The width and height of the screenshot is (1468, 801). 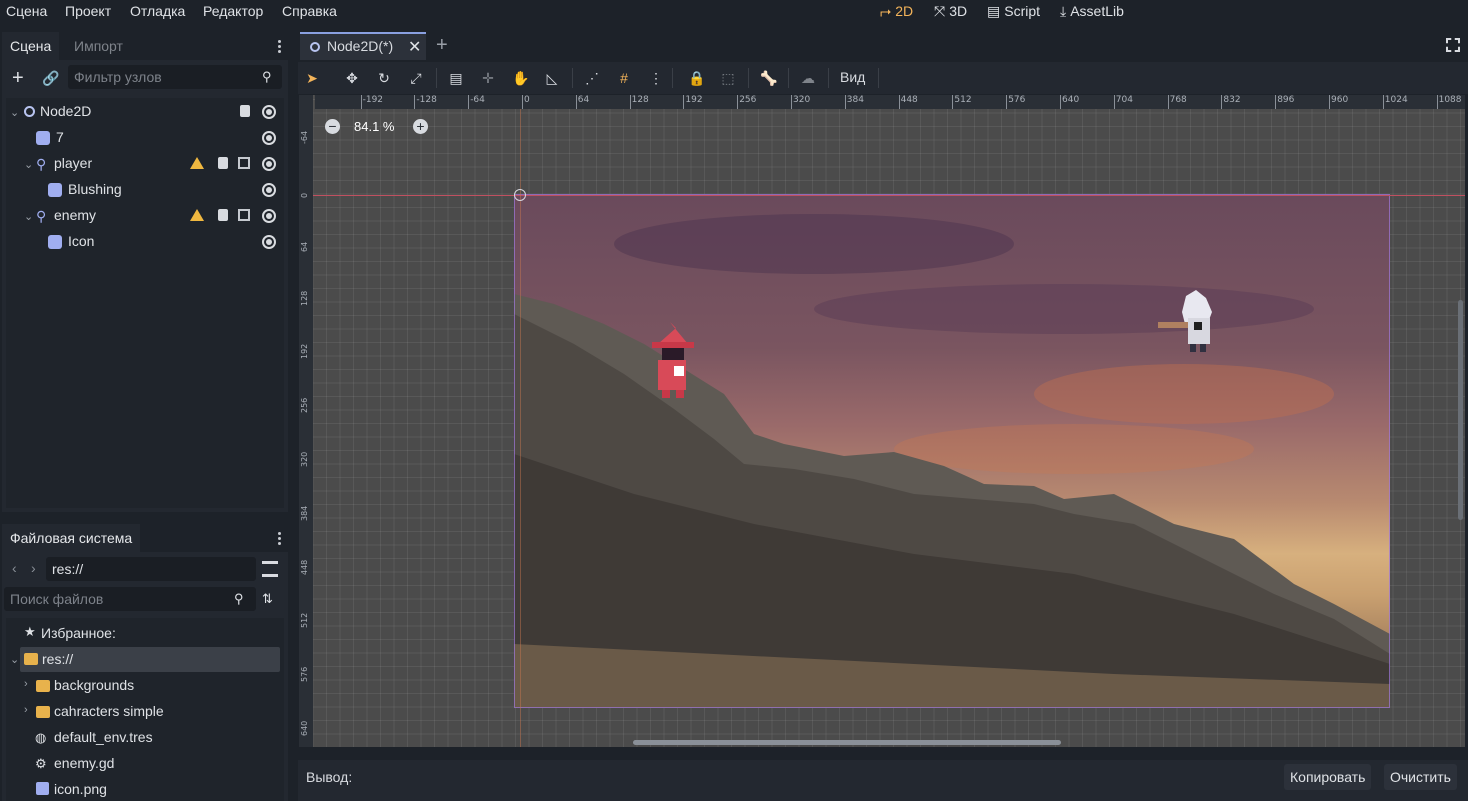 What do you see at coordinates (31, 46) in the screenshot?
I see `tab-scene: Сцена` at bounding box center [31, 46].